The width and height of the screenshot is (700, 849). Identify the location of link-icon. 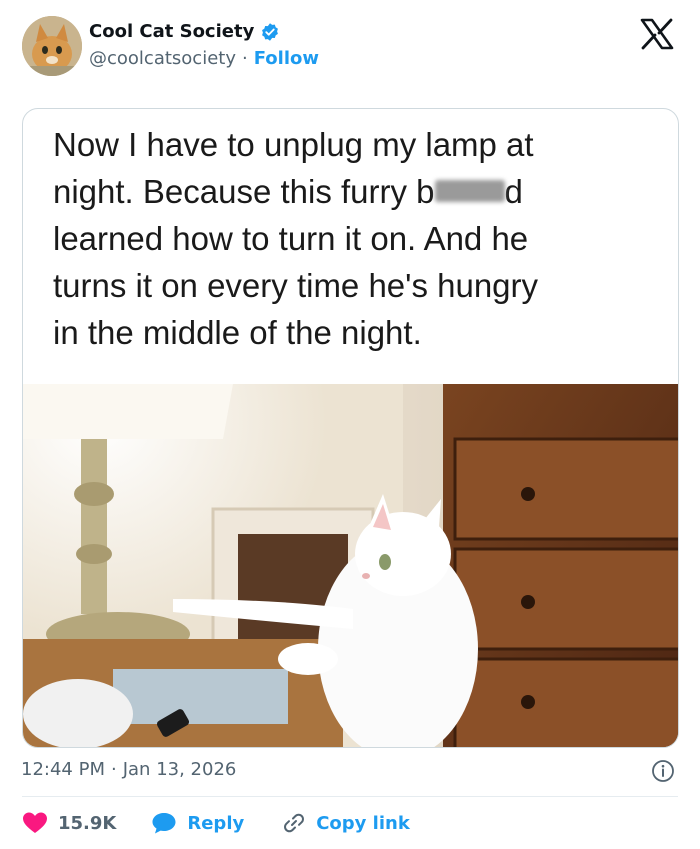
(294, 823).